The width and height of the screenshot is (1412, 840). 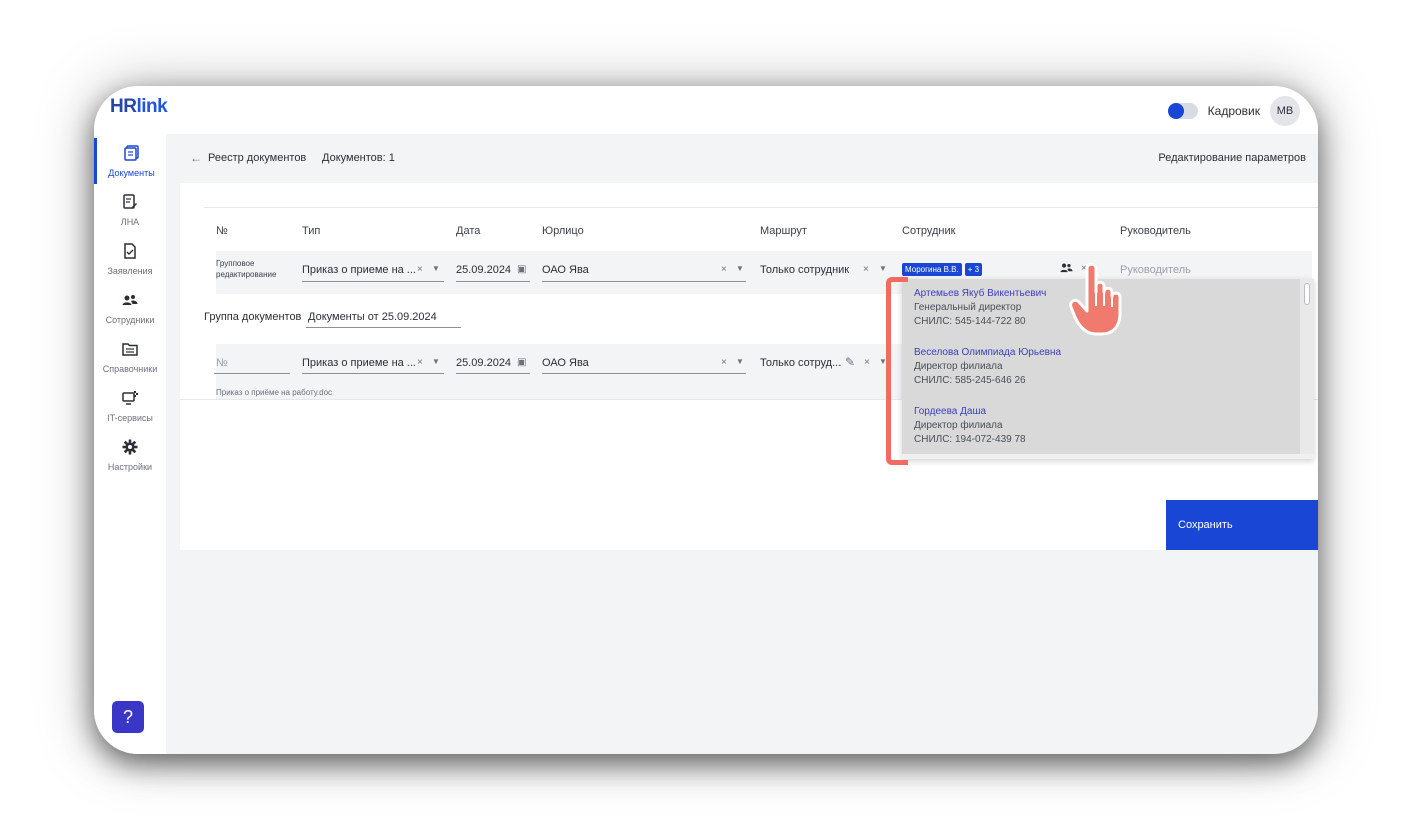 What do you see at coordinates (1155, 231) in the screenshot?
I see `column-header-manager: Руководитель` at bounding box center [1155, 231].